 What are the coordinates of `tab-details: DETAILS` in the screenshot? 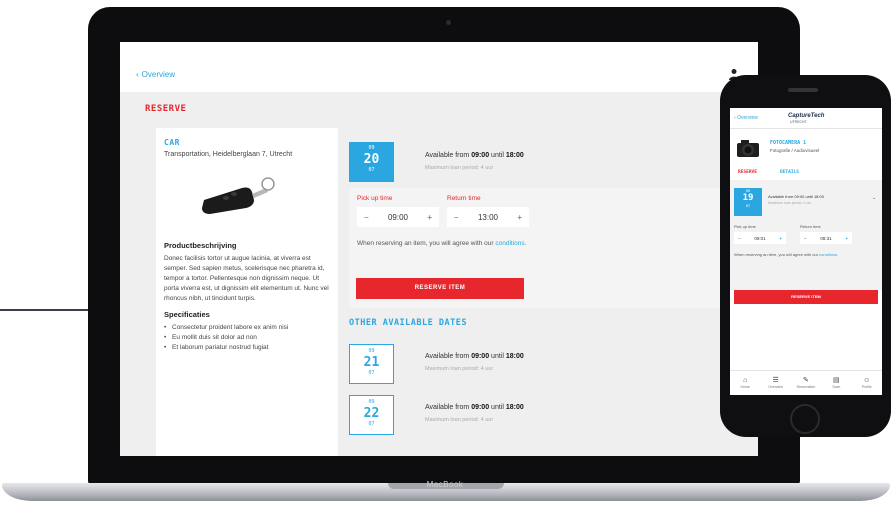 It's located at (789, 172).